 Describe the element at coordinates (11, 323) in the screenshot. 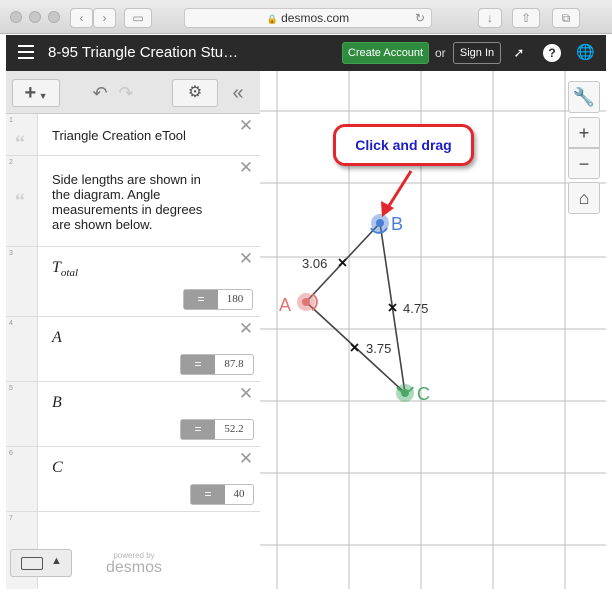

I see `expression-number: 4` at that location.